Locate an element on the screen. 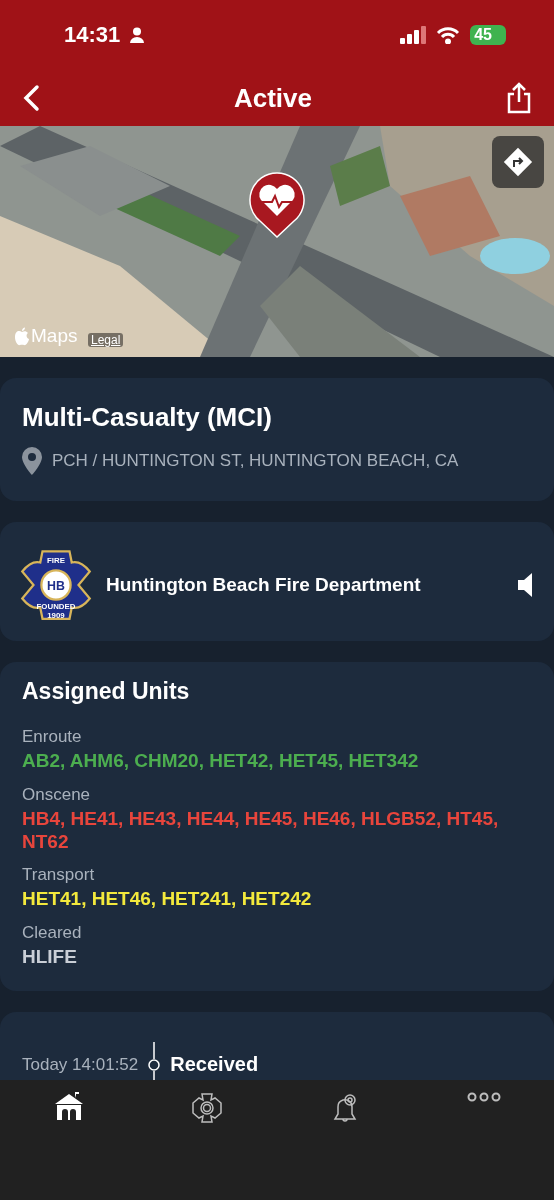 Image resolution: width=554 pixels, height=1200 pixels. event-time: Today 14:01:52 is located at coordinates (80, 1065).